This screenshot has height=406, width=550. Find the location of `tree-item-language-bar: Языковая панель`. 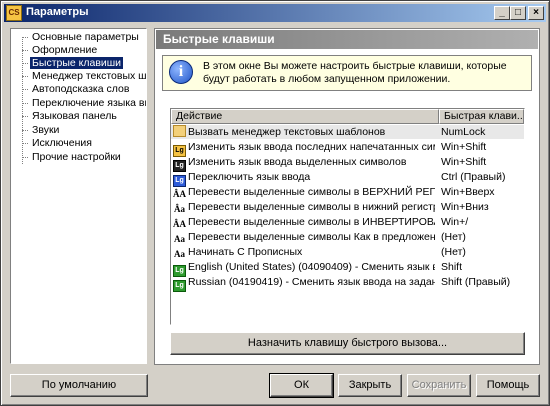

tree-item-language-bar: Языковая панель is located at coordinates (70, 116).